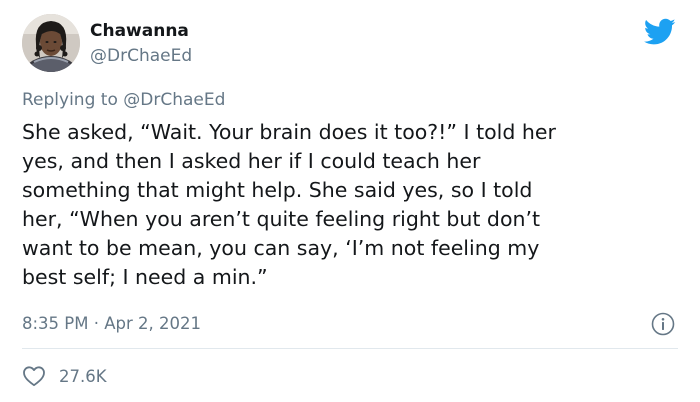 This screenshot has width=700, height=402. What do you see at coordinates (141, 56) in the screenshot?
I see `author-handle: @DrChaeEd` at bounding box center [141, 56].